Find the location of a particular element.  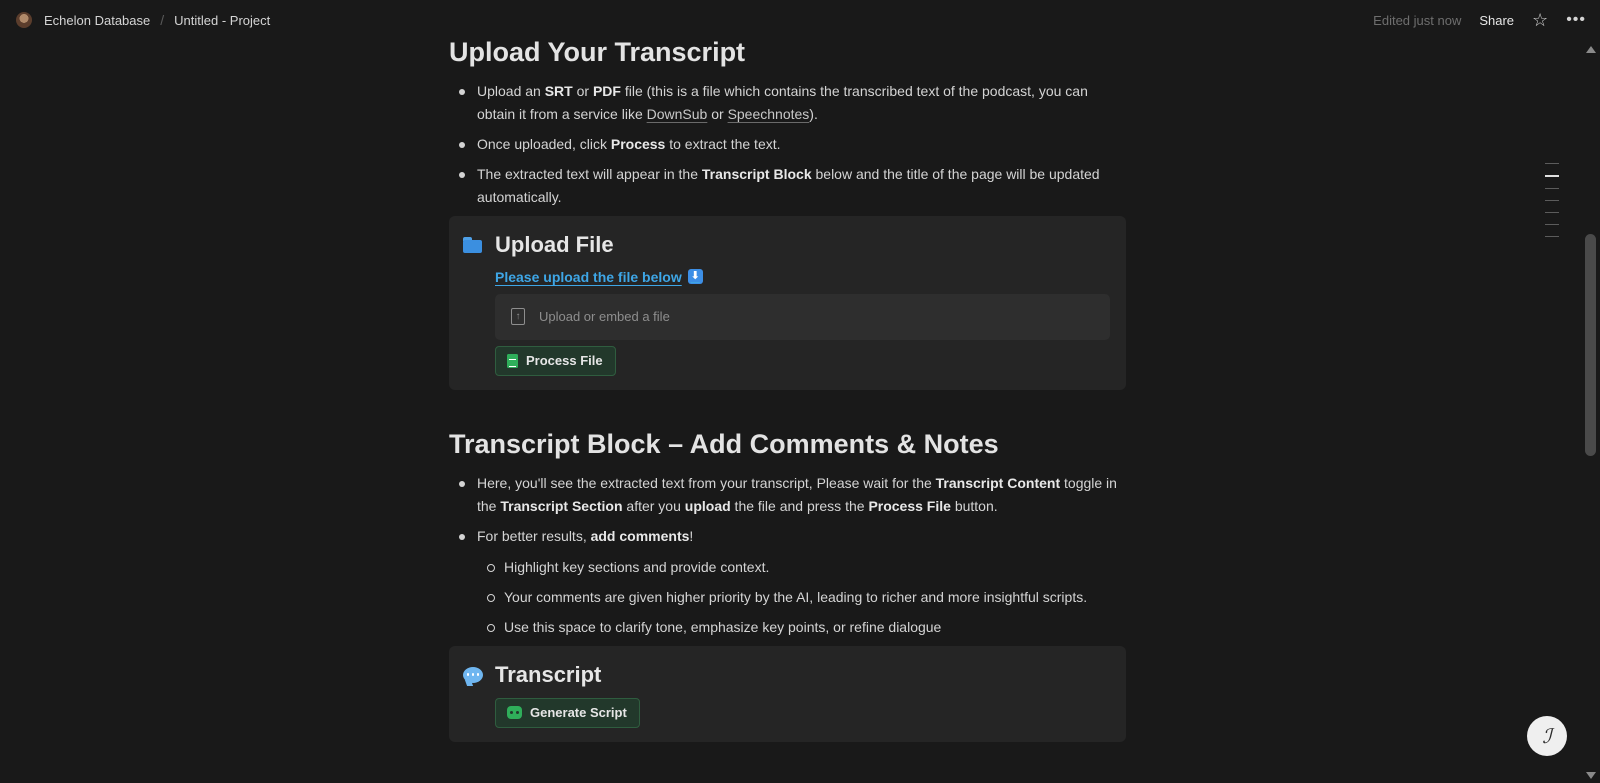

text-bold: Process File is located at coordinates (909, 505).